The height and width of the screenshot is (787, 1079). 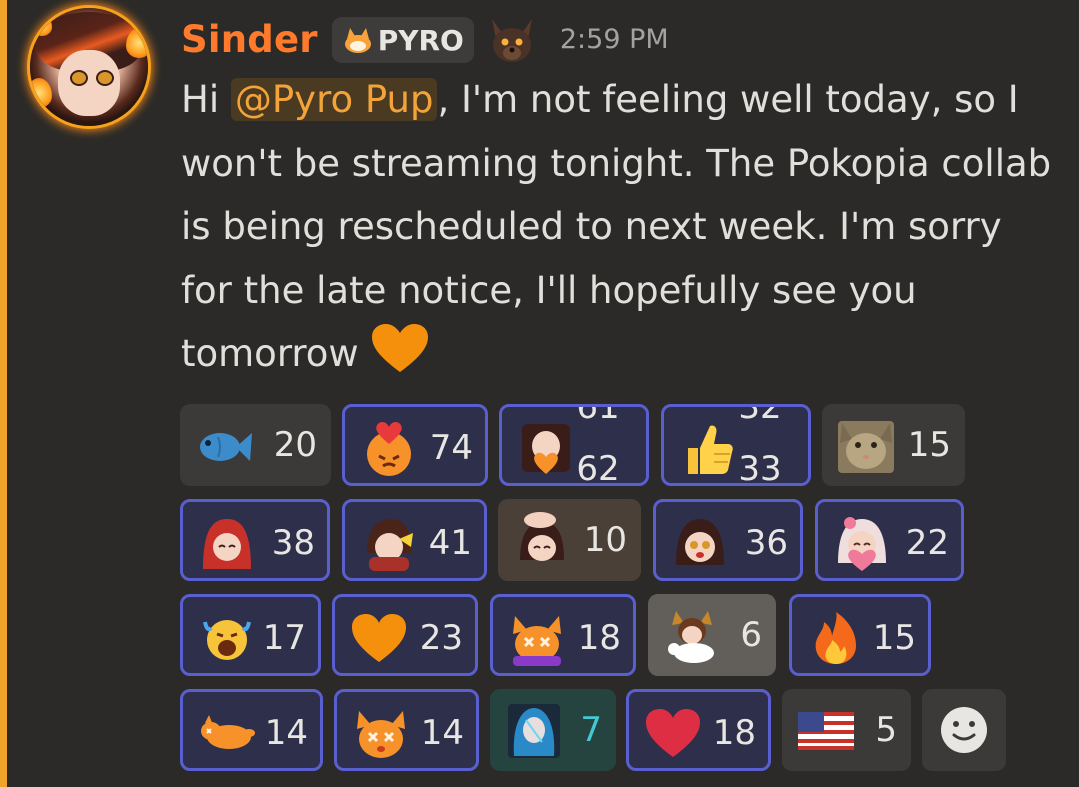 I want to click on us-flag-icon, so click(x=826, y=731).